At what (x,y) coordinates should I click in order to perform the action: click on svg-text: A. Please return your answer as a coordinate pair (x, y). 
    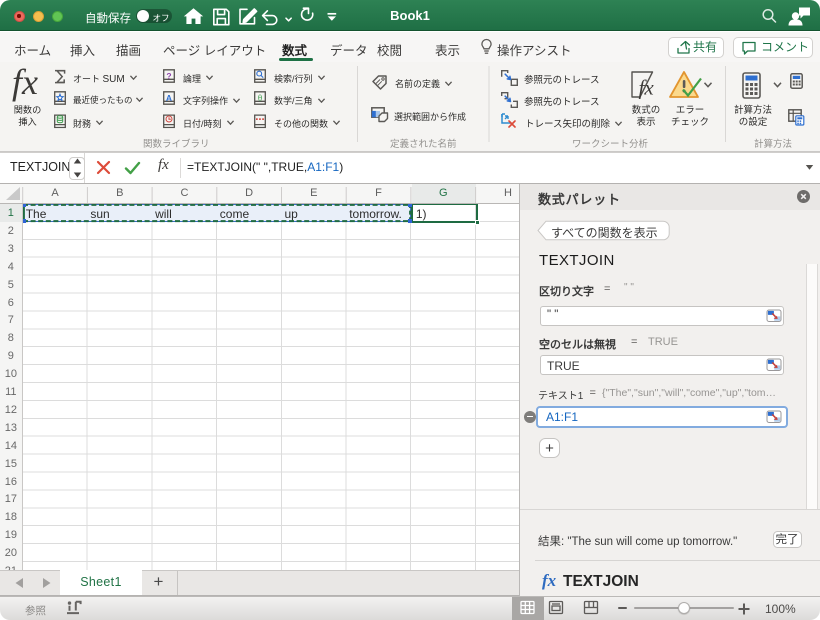
    Looking at the image, I should click on (169, 98).